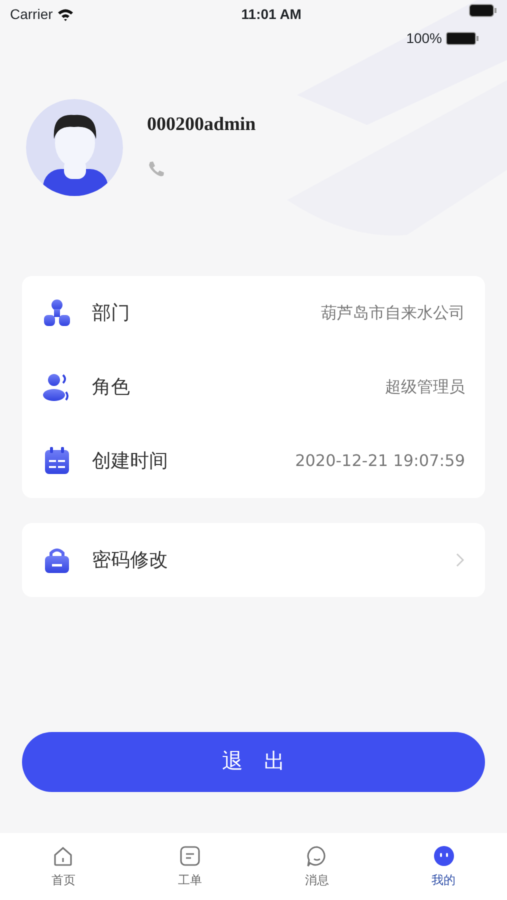 This screenshot has width=507, height=900. I want to click on user-face-icon, so click(443, 856).